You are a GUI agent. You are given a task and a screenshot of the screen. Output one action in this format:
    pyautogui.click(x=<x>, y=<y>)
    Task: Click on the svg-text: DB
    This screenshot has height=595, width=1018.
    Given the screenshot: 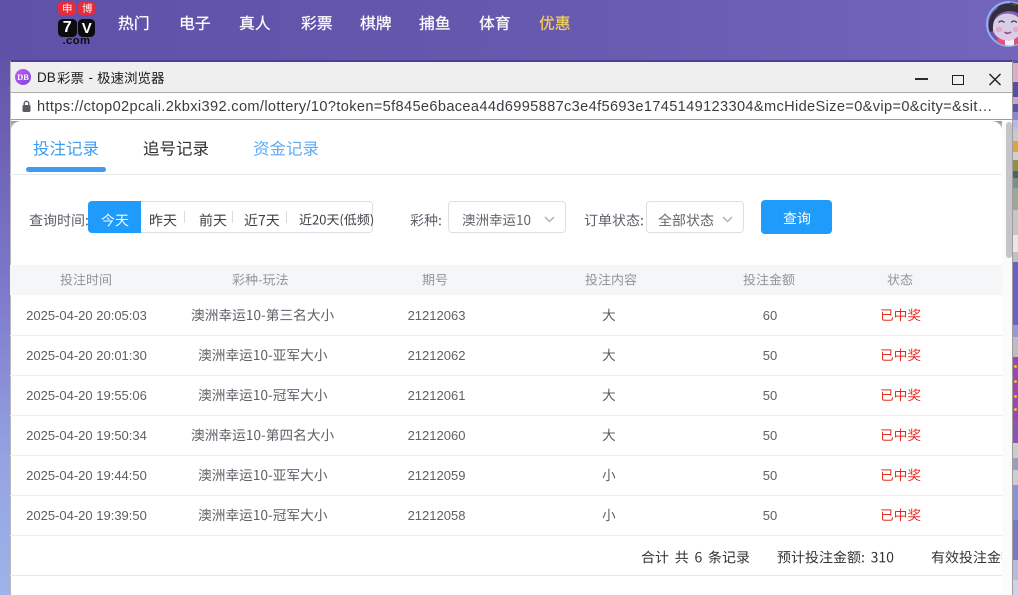 What is the action you would take?
    pyautogui.click(x=23, y=77)
    